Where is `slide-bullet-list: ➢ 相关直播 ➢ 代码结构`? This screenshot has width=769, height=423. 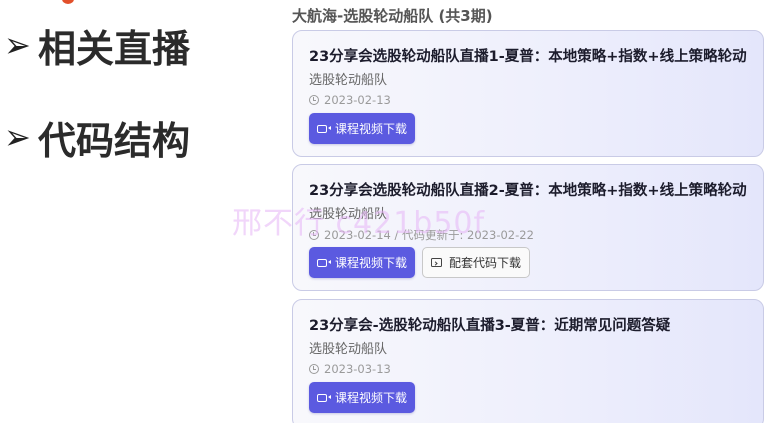
slide-bullet-list: ➢ 相关直播 ➢ 代码结构 is located at coordinates (97, 110).